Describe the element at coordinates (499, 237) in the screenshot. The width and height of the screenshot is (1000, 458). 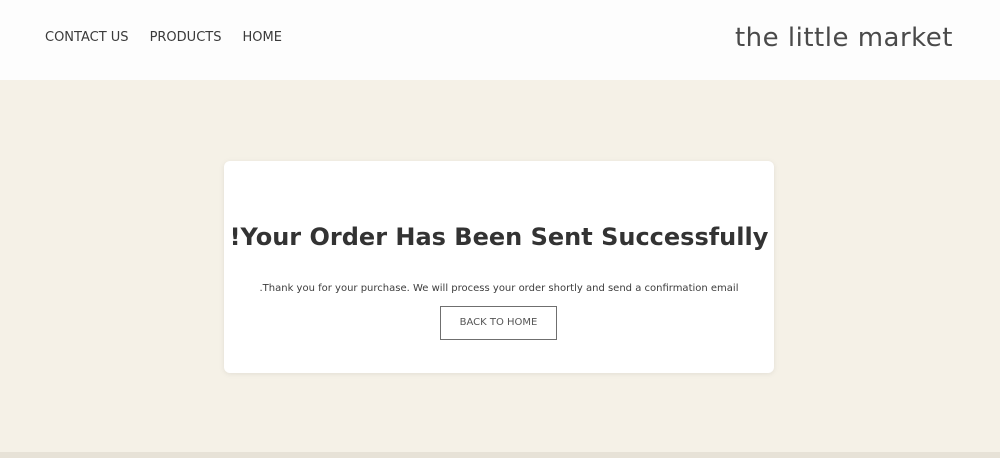
I see `confirmation-title: !Your Order Has Been Sent Successfully` at that location.